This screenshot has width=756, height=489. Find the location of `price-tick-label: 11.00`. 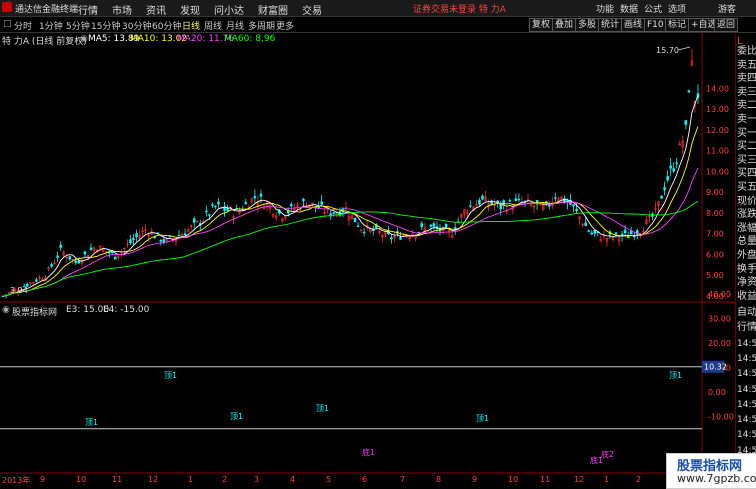

price-tick-label: 11.00 is located at coordinates (717, 151).